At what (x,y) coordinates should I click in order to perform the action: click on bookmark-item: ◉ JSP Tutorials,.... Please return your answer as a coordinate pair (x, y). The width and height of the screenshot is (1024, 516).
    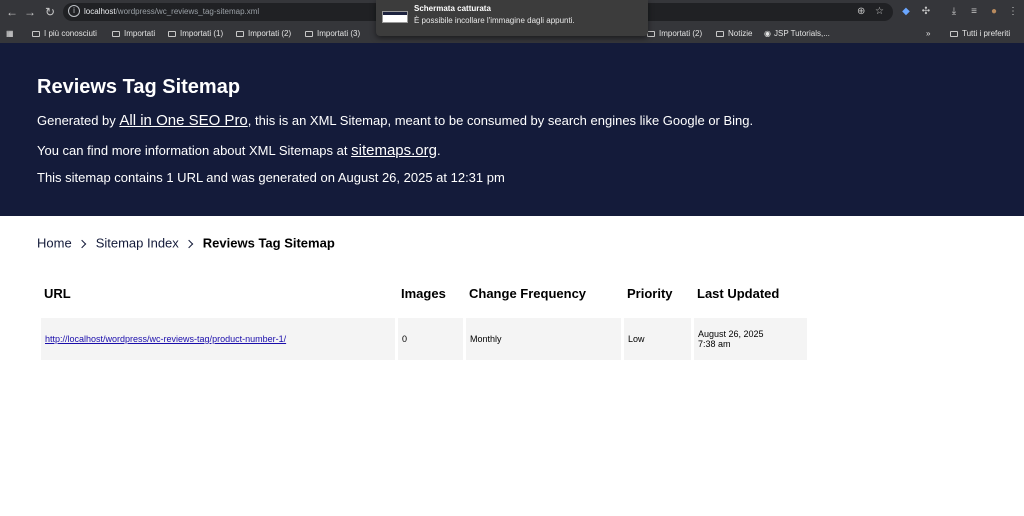
    Looking at the image, I should click on (797, 33).